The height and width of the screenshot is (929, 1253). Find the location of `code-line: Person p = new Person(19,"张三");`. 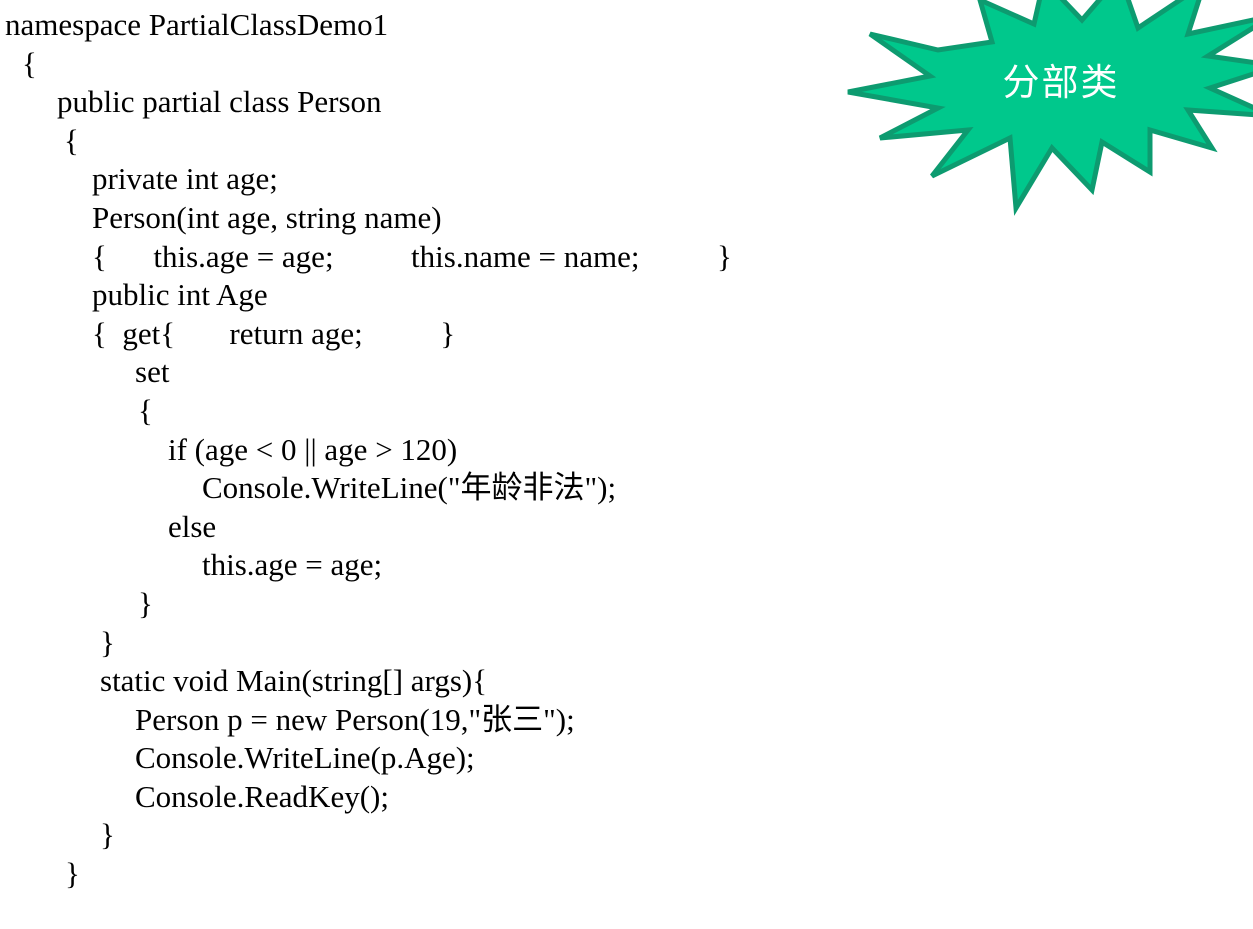

code-line: Person p = new Person(19,"张三"); is located at coordinates (355, 719).